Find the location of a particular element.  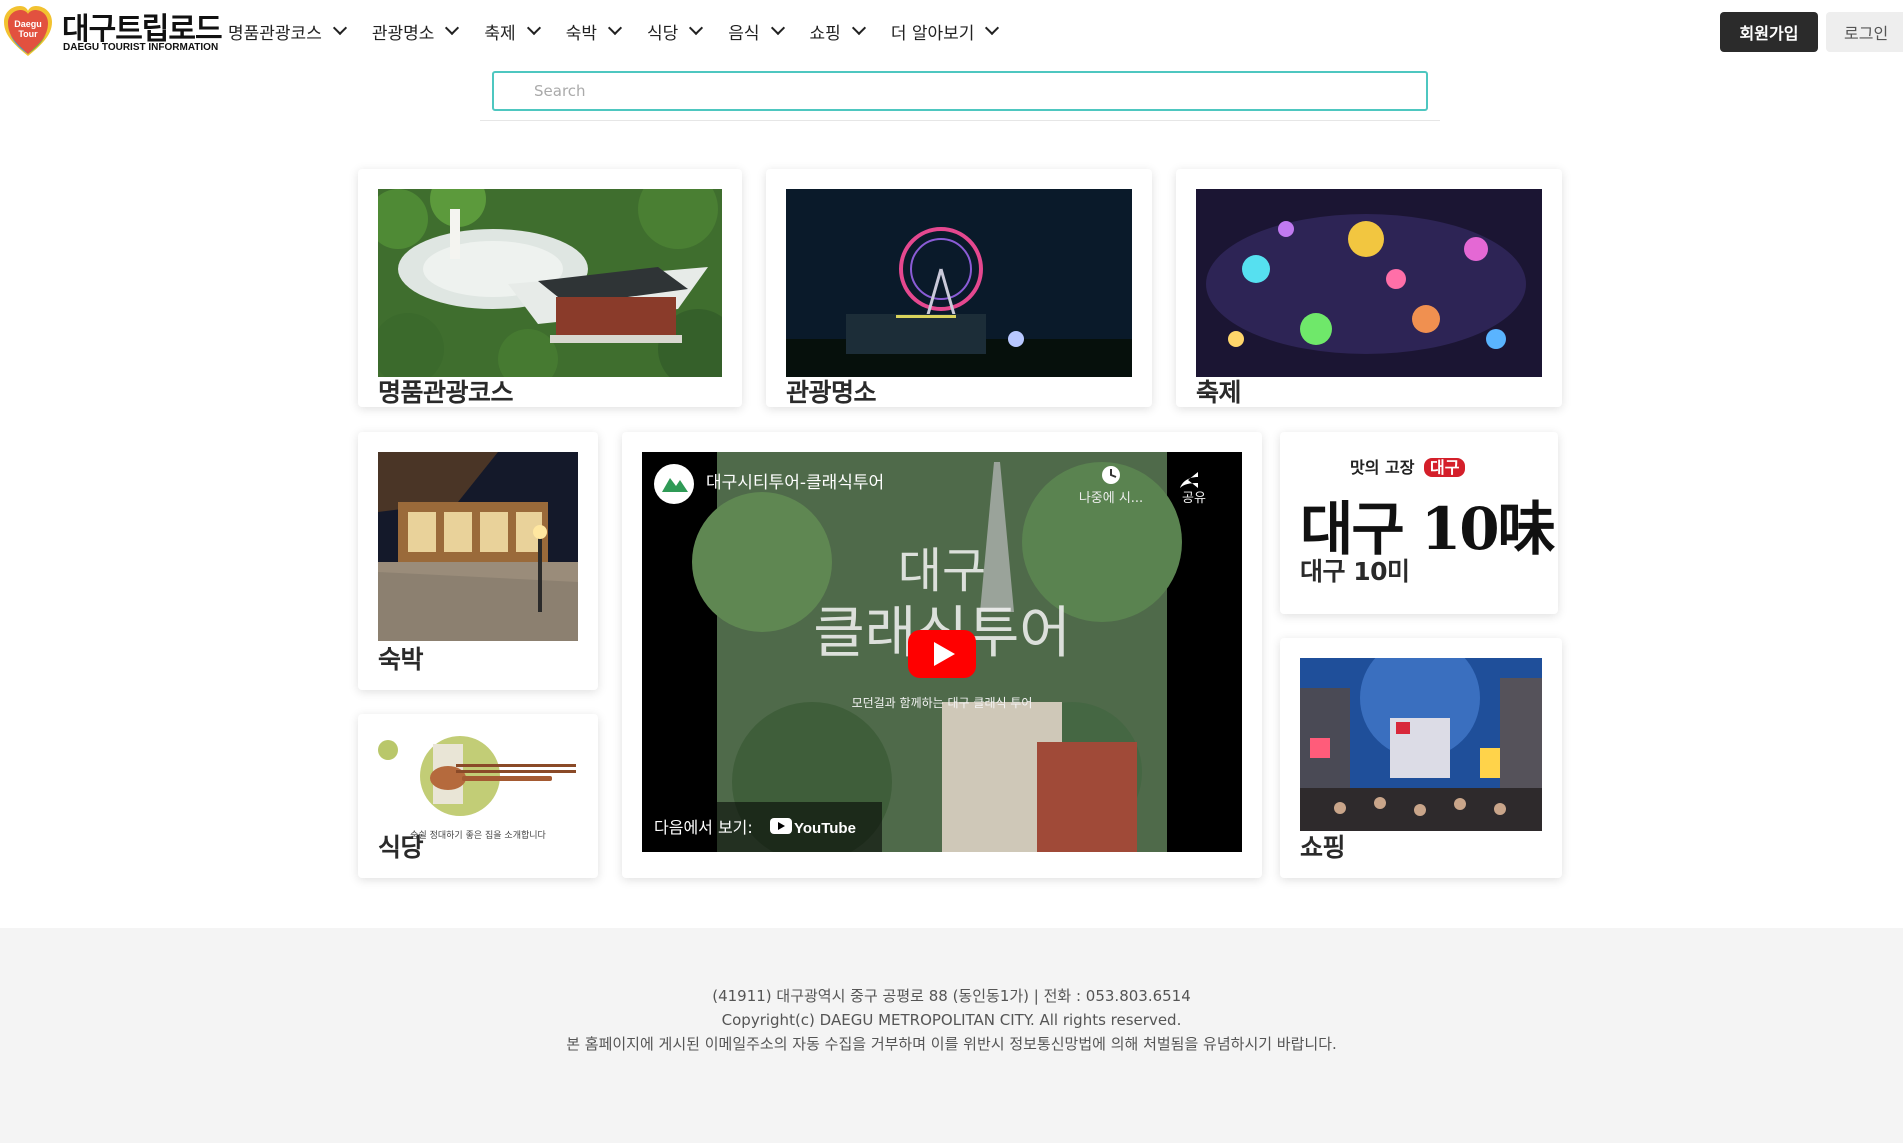

svg-text: 모던걸과 함께하는 대구 클래식 투어 is located at coordinates (942, 703).